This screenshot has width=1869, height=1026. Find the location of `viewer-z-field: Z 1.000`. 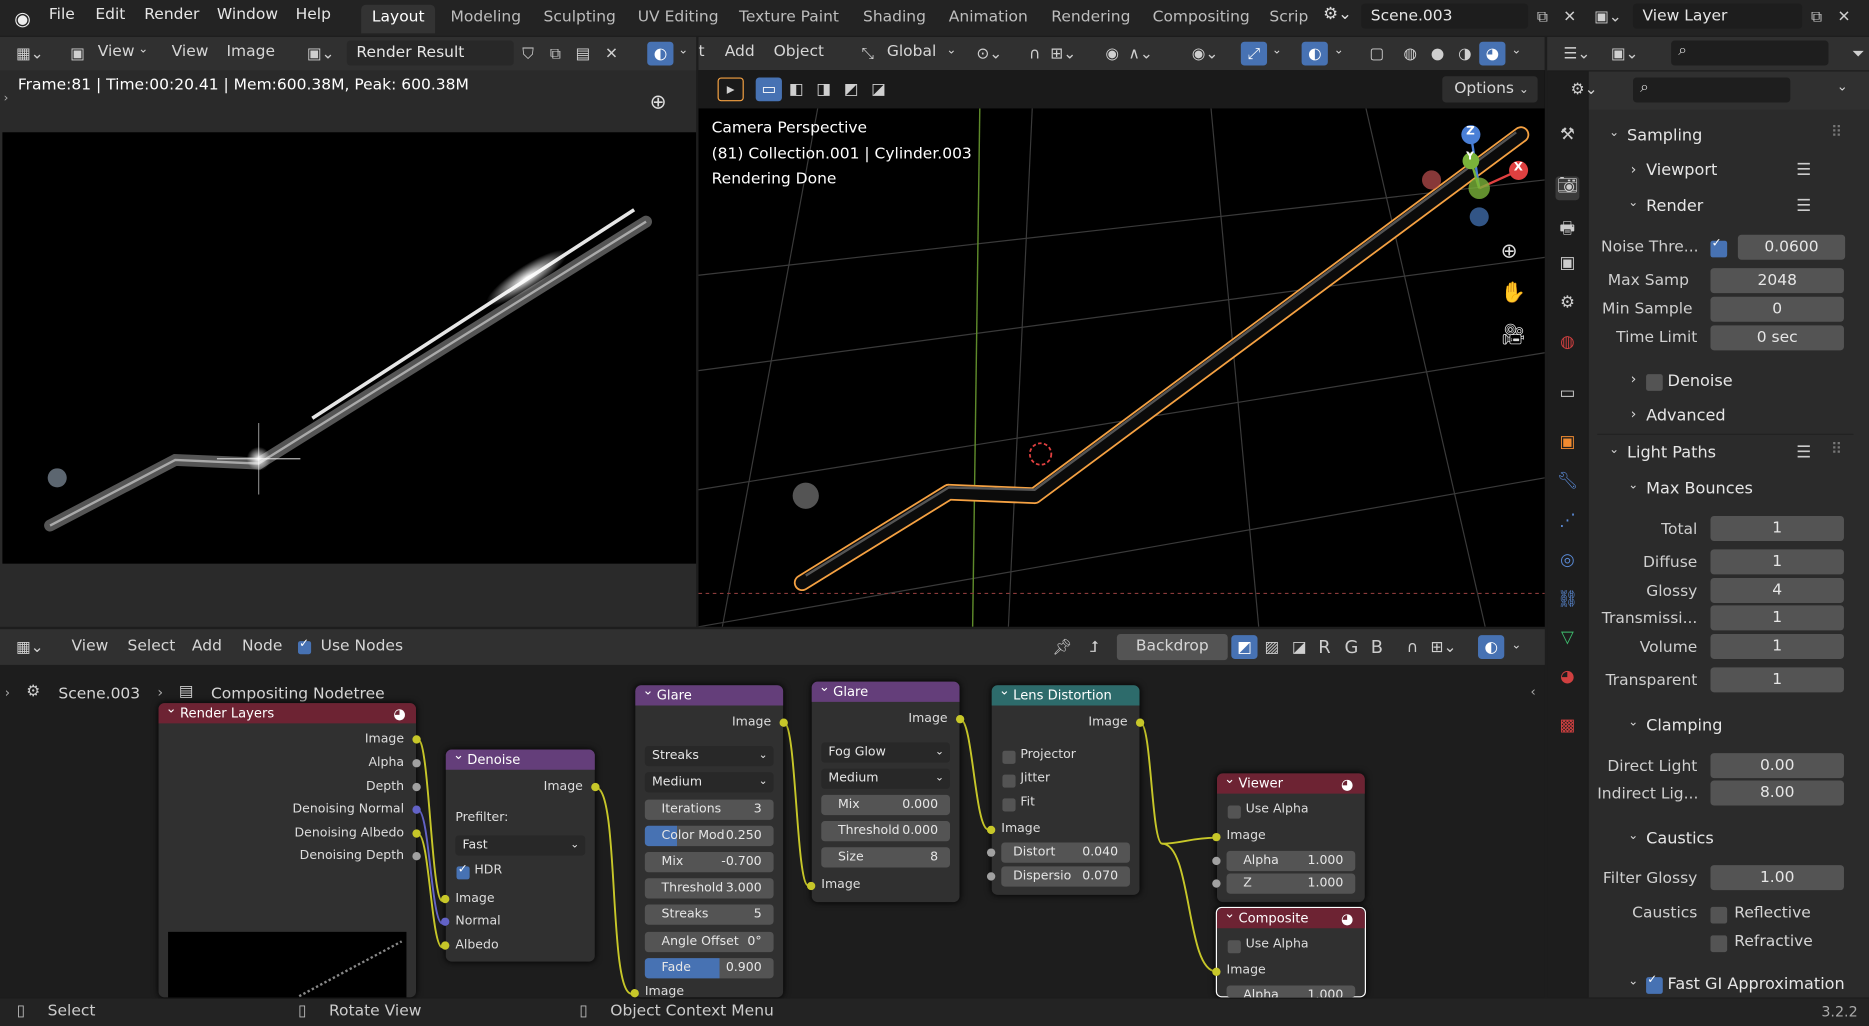

viewer-z-field: Z 1.000 is located at coordinates (1291, 883).